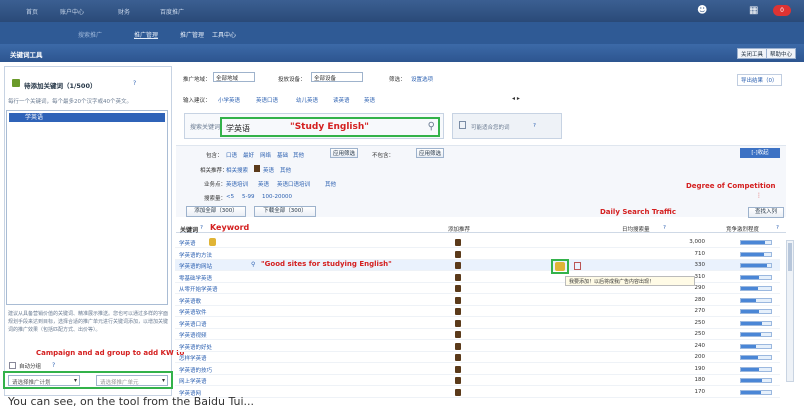  What do you see at coordinates (777, 228) in the screenshot?
I see `col-competition-help-icon: ?` at bounding box center [777, 228].